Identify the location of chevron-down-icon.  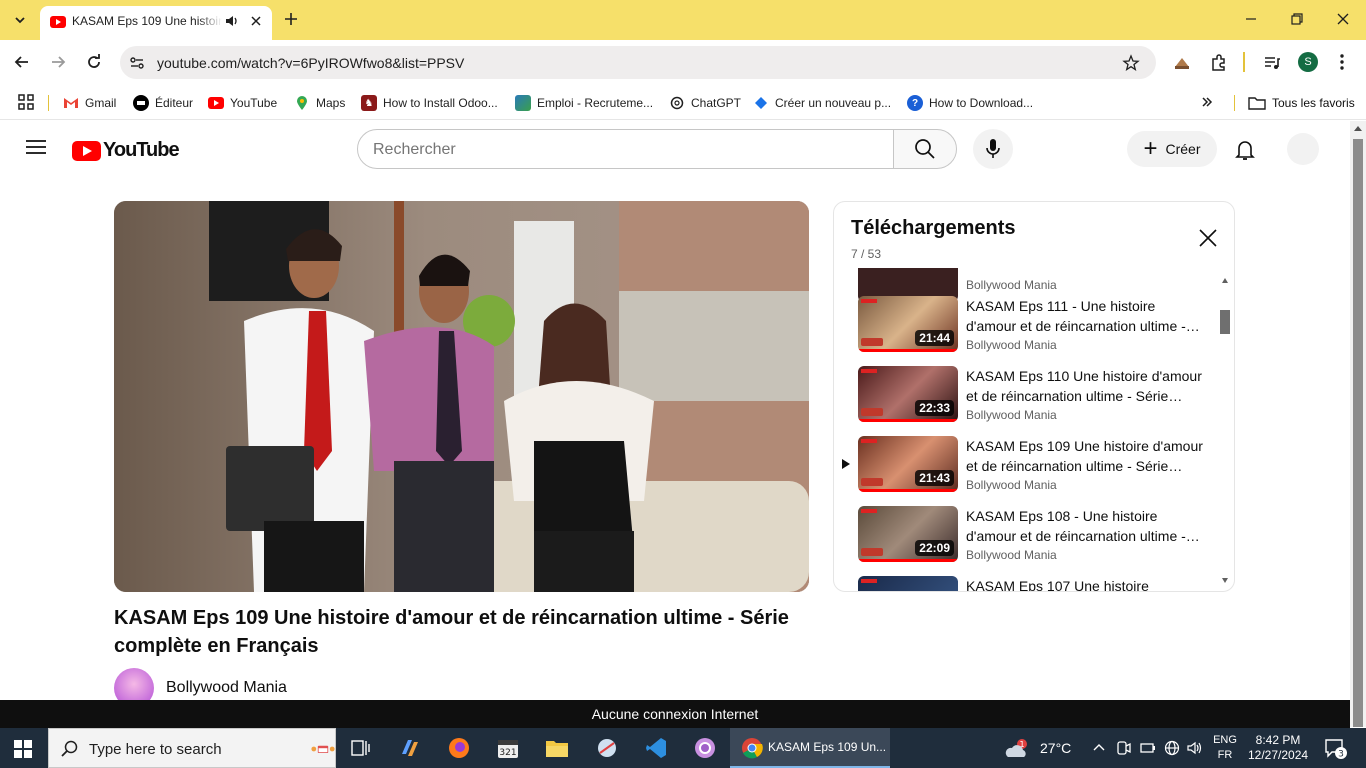
(20, 20).